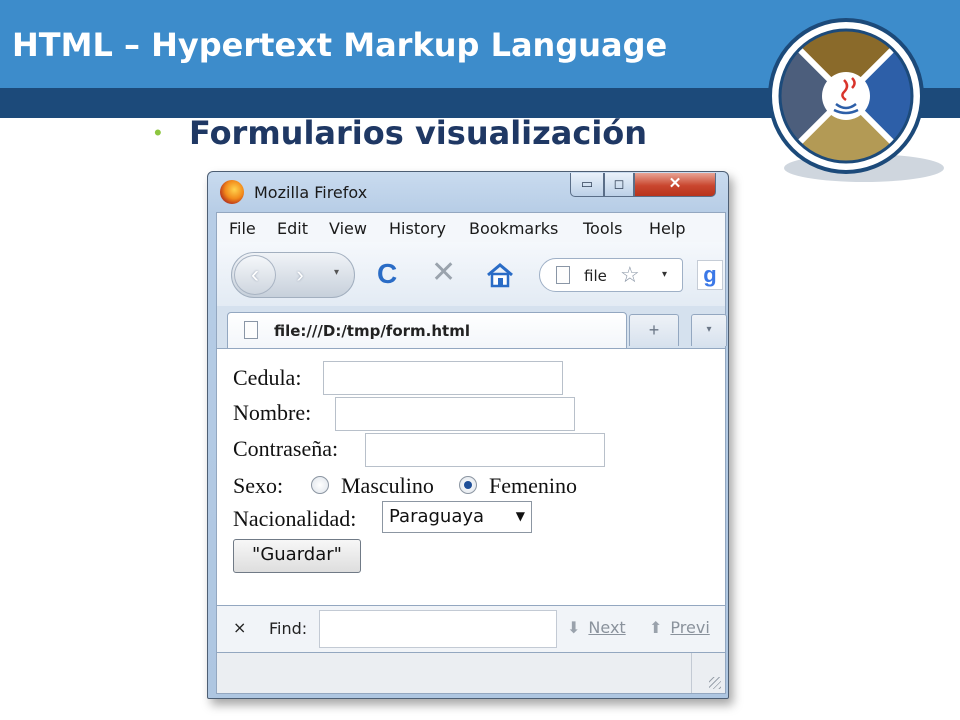 The width and height of the screenshot is (960, 720). Describe the element at coordinates (468, 485) in the screenshot. I see `radio-femenino` at that location.